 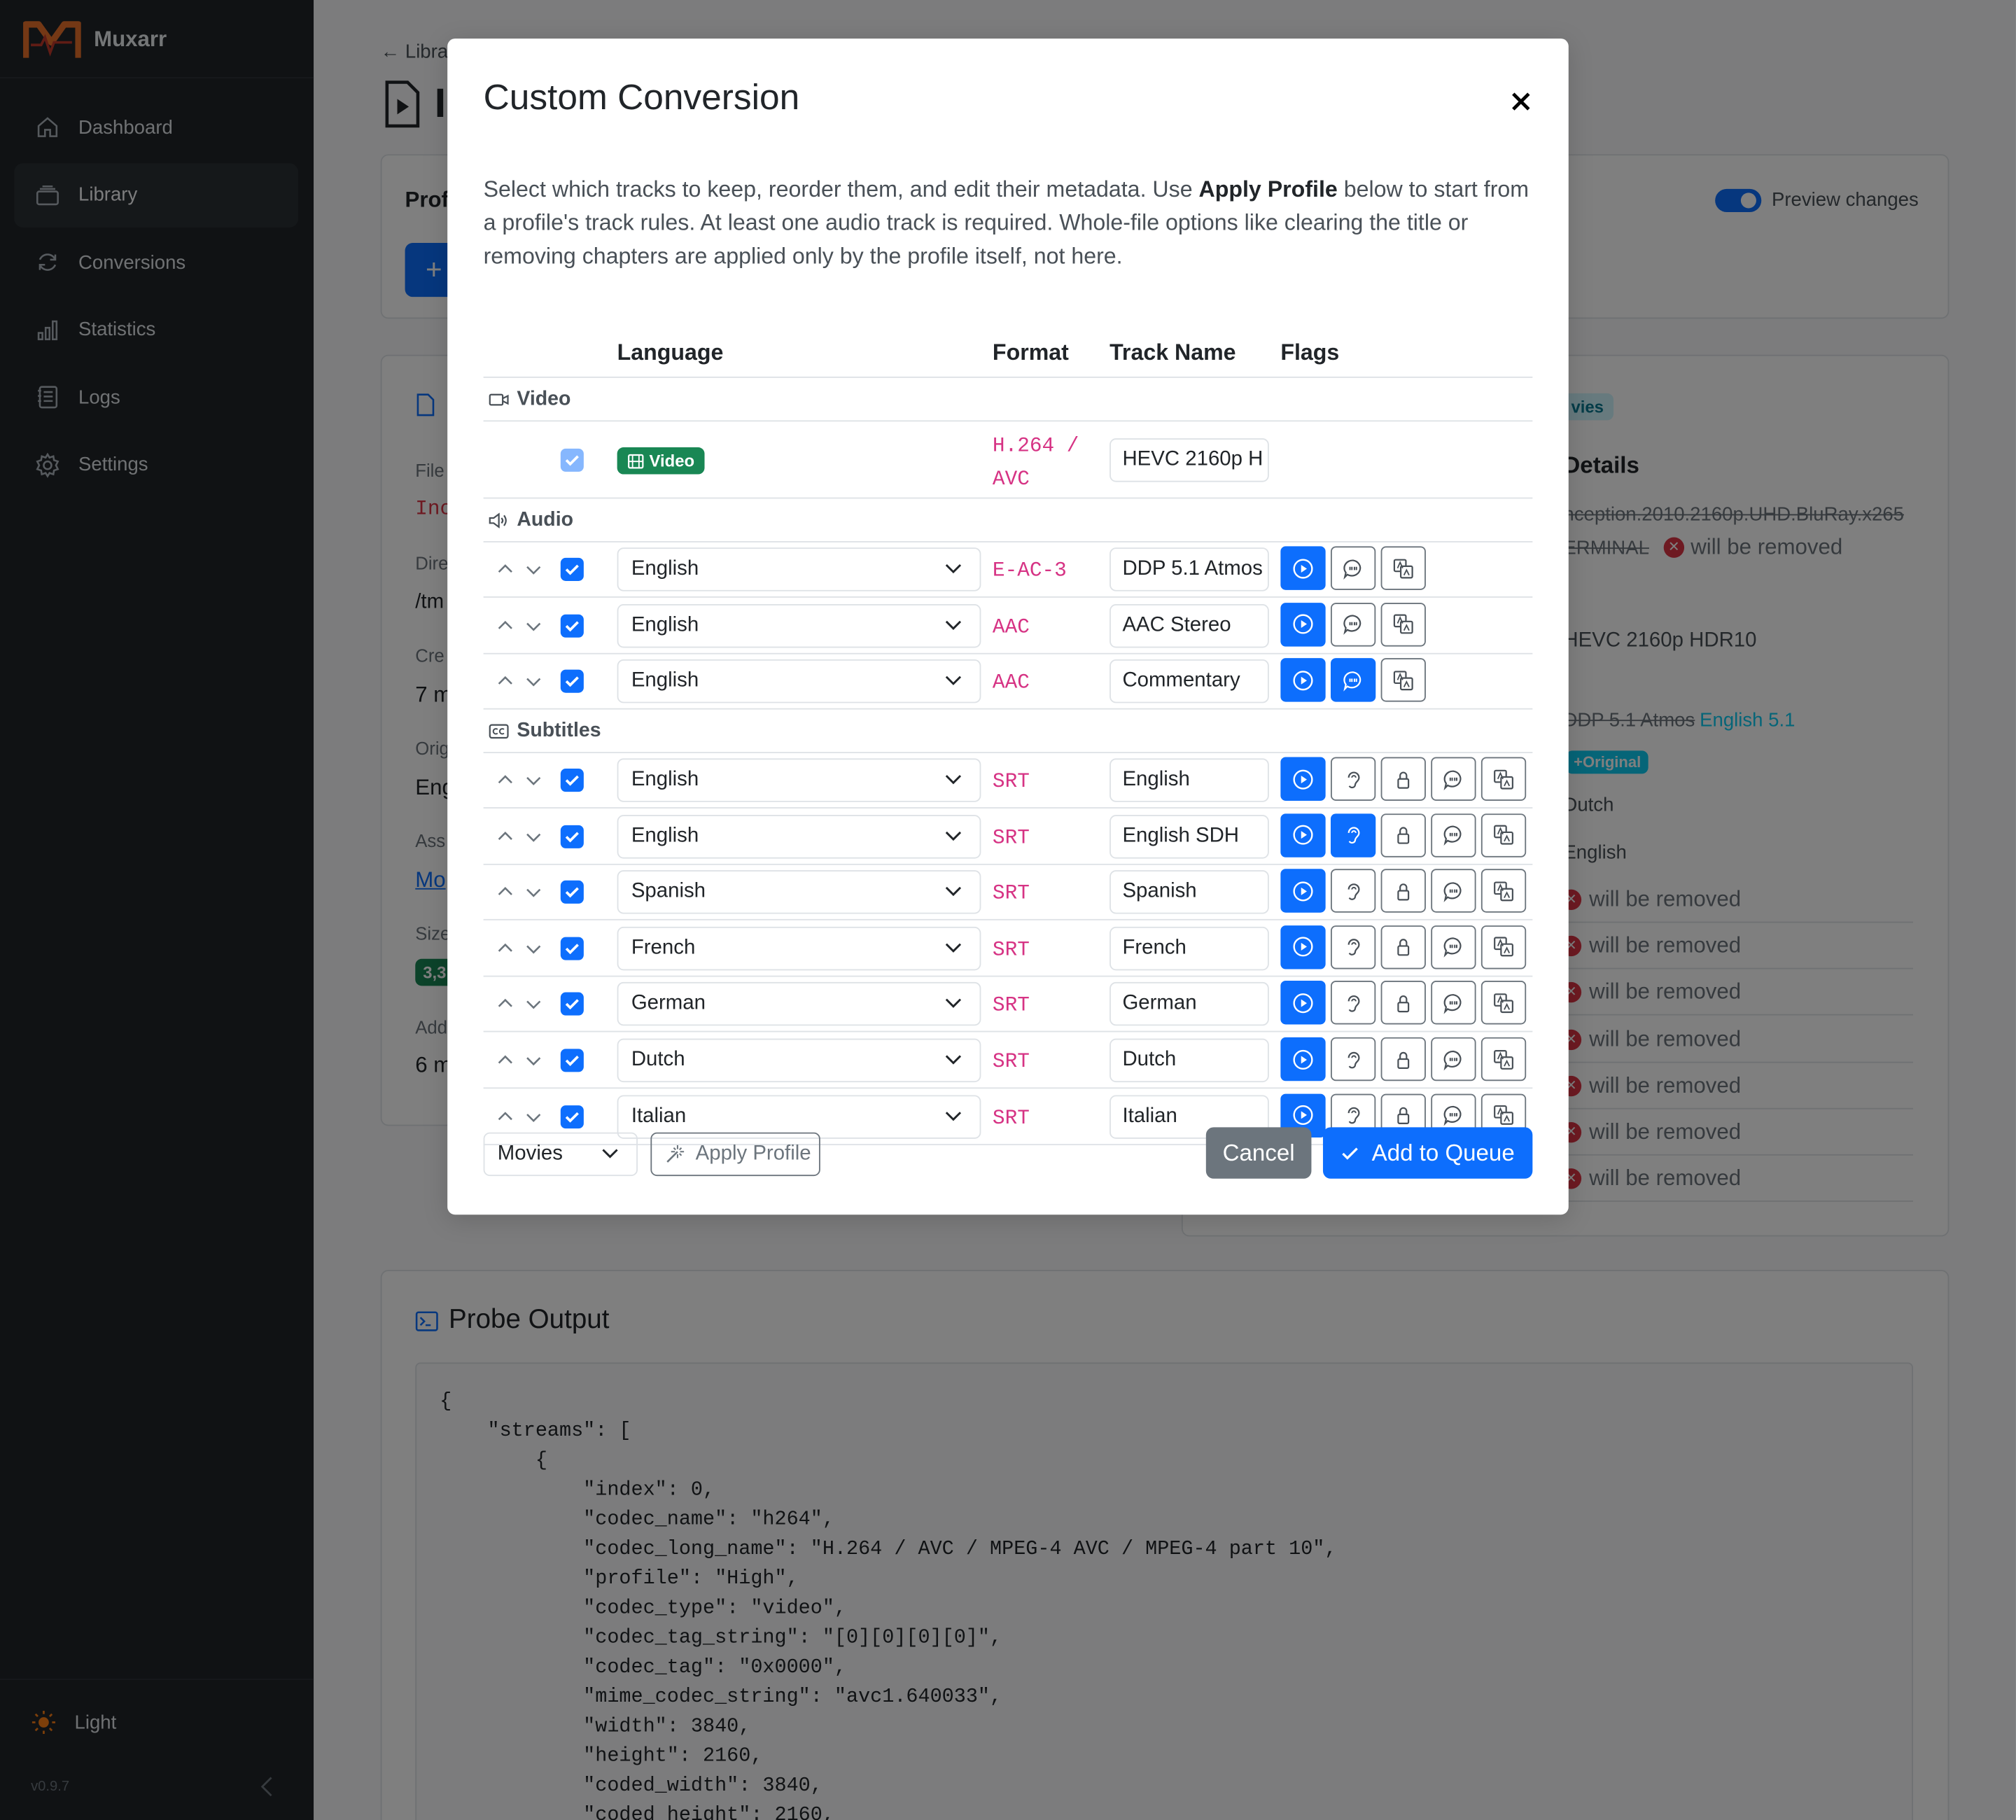 I want to click on apply-profile-label: Apply Profile, so click(x=753, y=1153).